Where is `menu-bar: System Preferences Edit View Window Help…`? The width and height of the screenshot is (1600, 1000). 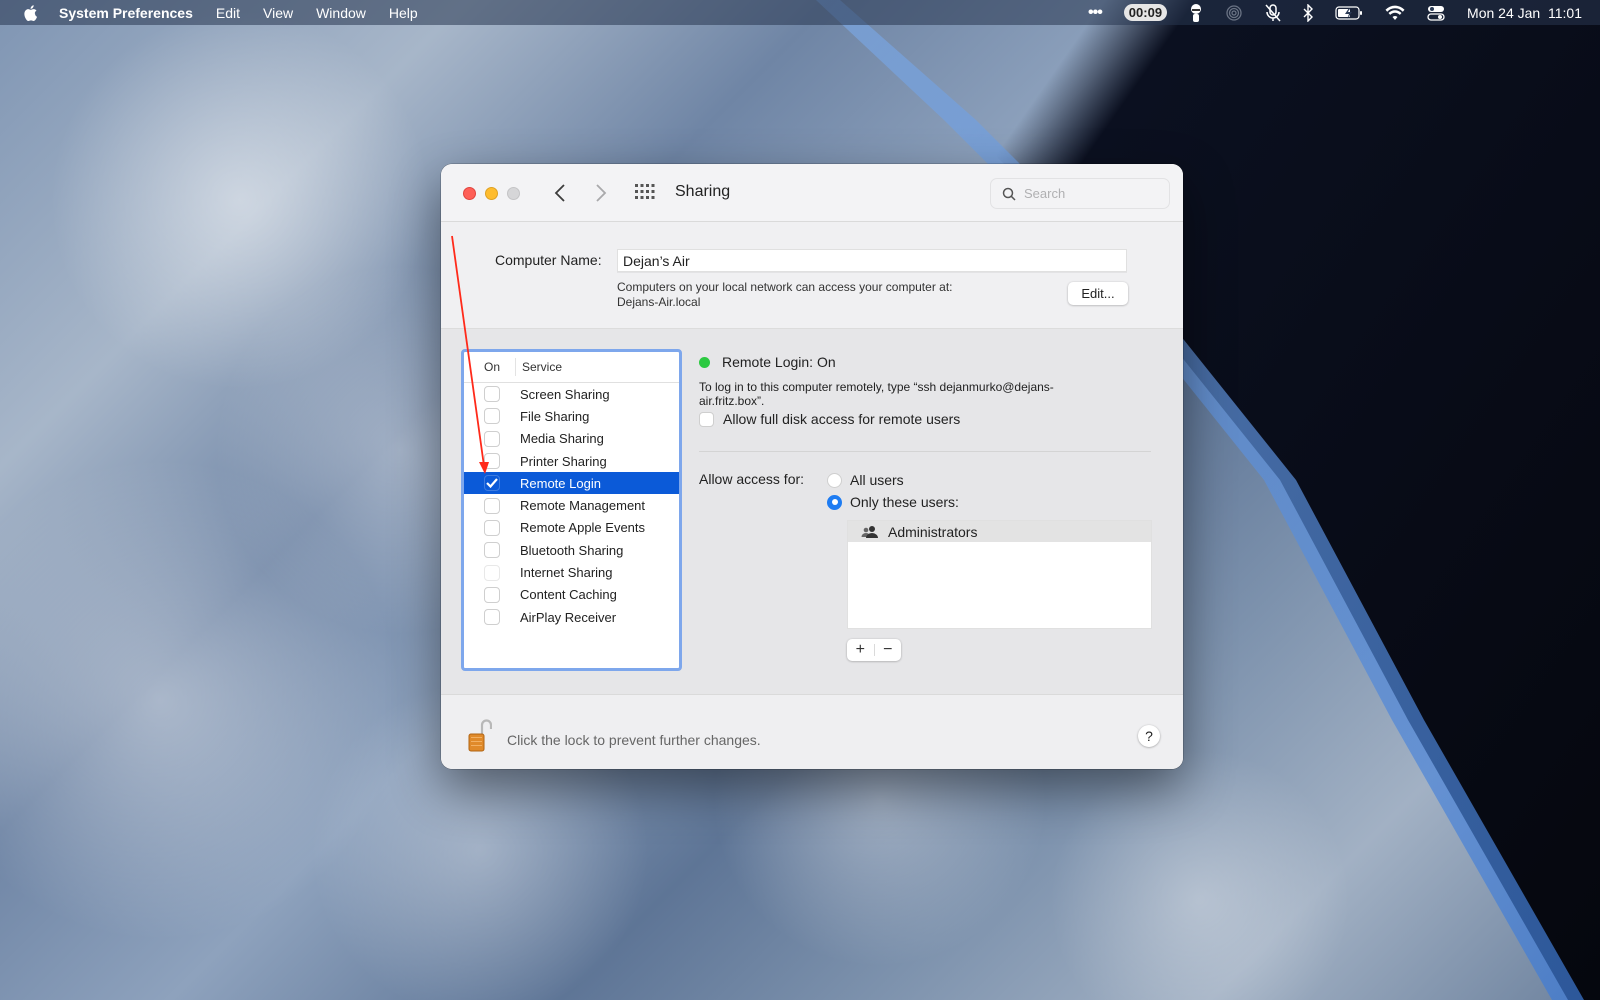 menu-bar: System Preferences Edit View Window Help… is located at coordinates (800, 12).